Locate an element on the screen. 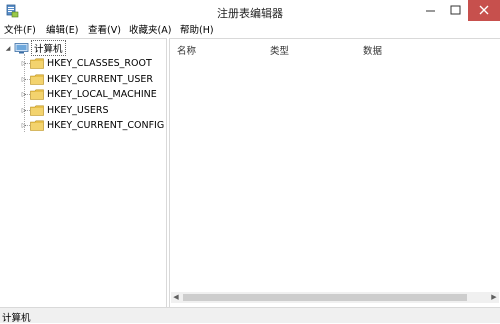 Image resolution: width=500 pixels, height=324 pixels. scroll-left-icon: ◀ is located at coordinates (176, 297).